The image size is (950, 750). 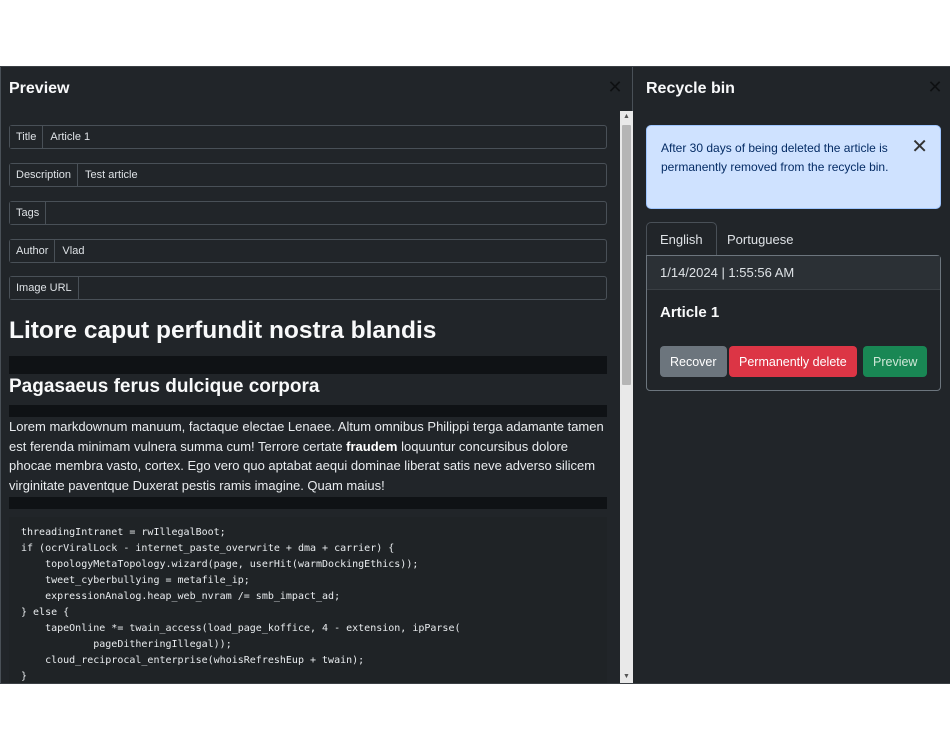 What do you see at coordinates (760, 239) in the screenshot?
I see `tab-portuguese: Portuguese` at bounding box center [760, 239].